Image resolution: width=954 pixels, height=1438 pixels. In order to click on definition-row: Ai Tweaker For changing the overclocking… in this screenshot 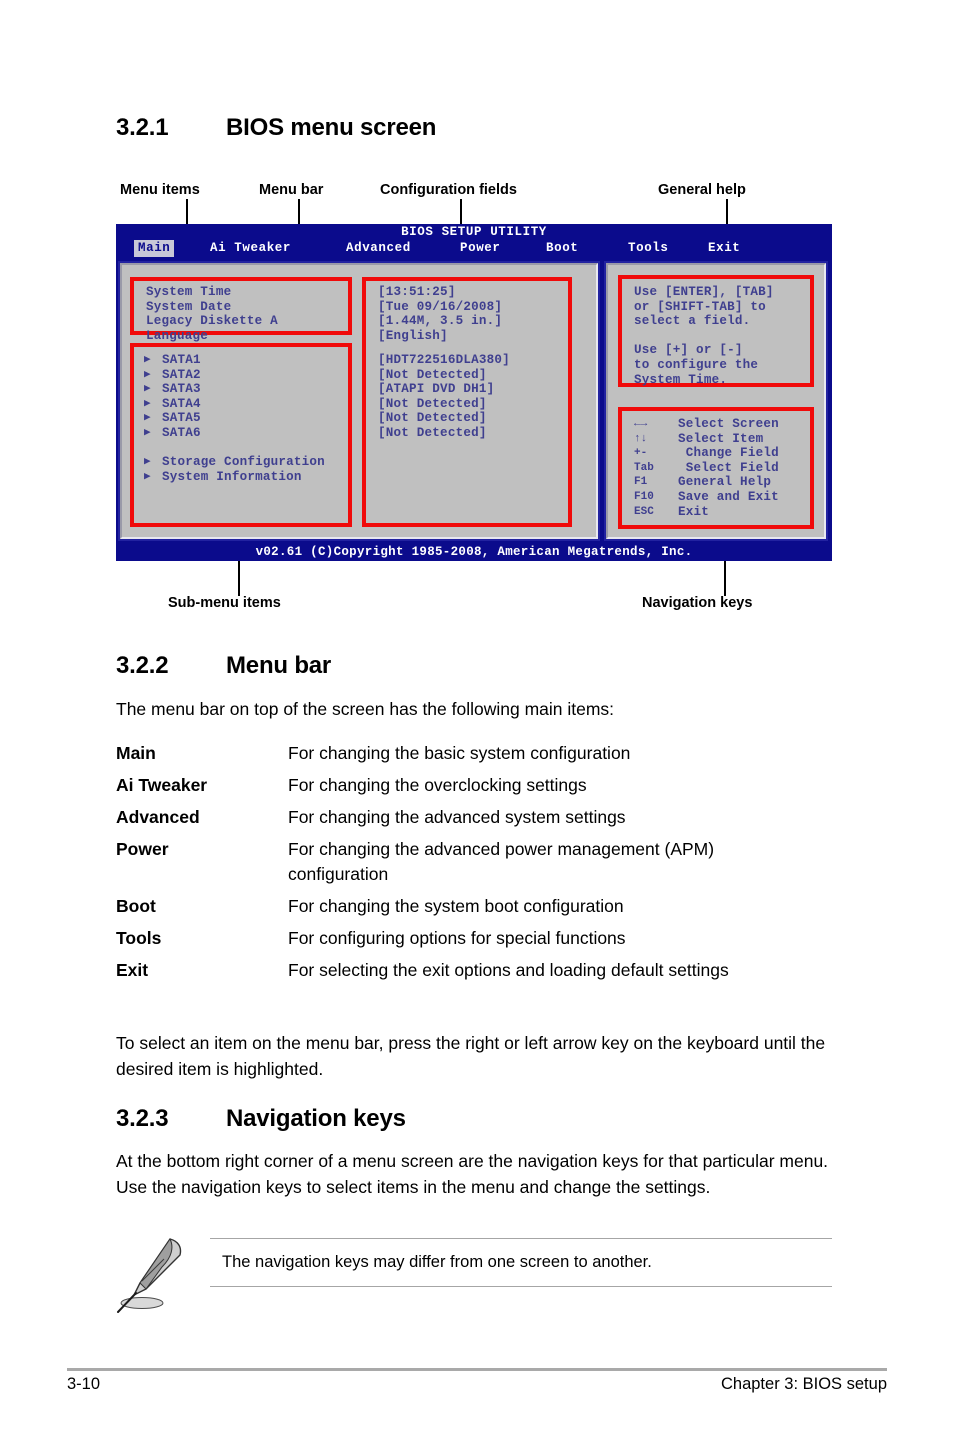, I will do `click(486, 785)`.